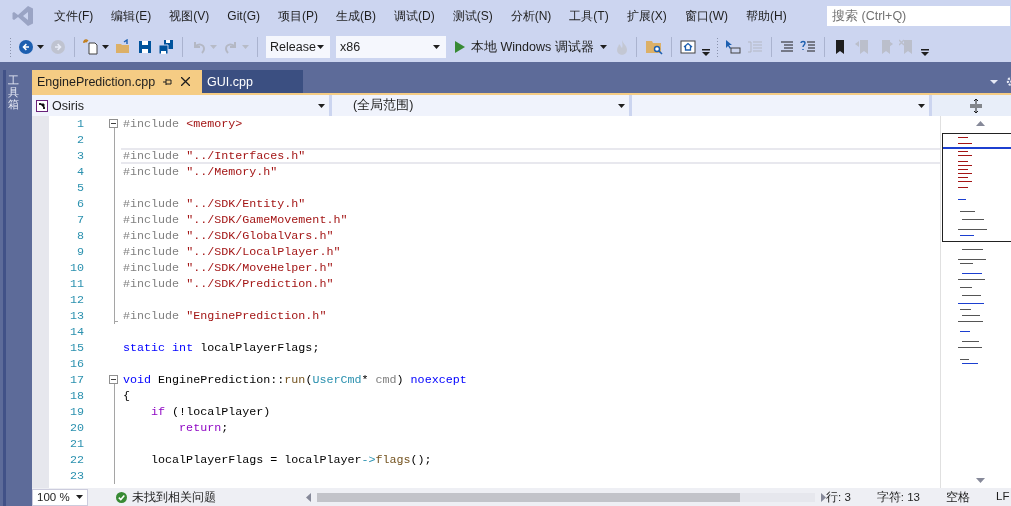 This screenshot has width=1011, height=506. I want to click on toolbox-tab: 工具箱, so click(12, 288).